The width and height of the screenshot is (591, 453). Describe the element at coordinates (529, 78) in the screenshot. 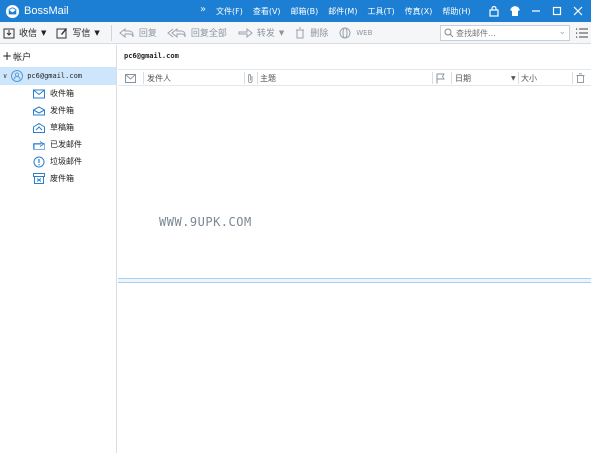

I see `column-size: 大小` at that location.